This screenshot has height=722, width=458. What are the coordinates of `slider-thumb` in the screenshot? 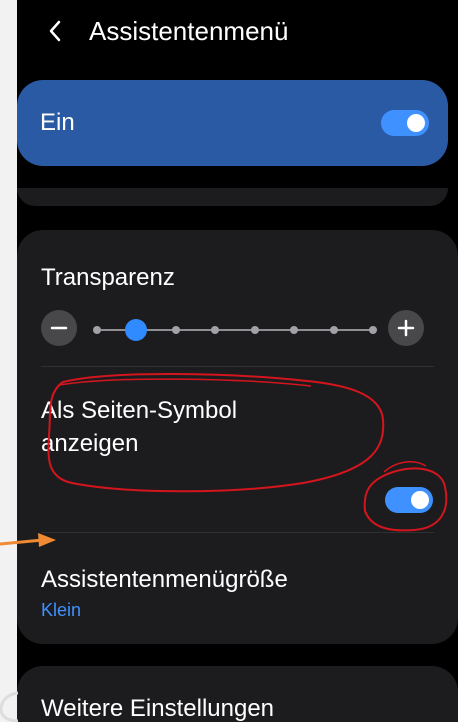 It's located at (136, 330).